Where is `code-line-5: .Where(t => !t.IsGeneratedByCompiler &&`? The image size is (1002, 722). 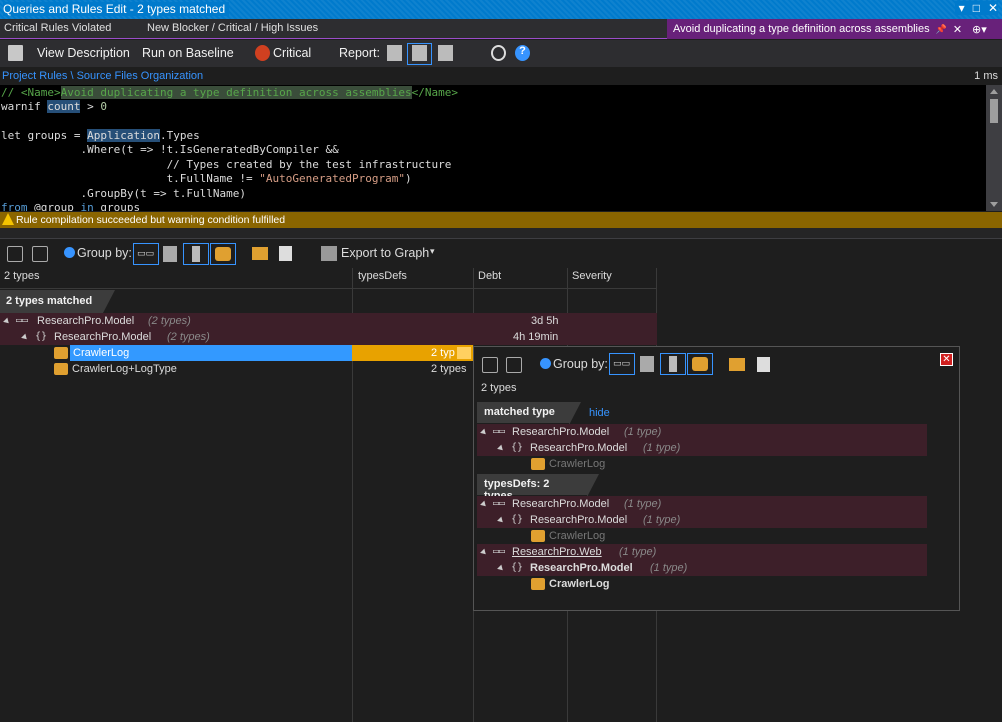 code-line-5: .Where(t => !t.IsGeneratedByCompiler && is located at coordinates (170, 149).